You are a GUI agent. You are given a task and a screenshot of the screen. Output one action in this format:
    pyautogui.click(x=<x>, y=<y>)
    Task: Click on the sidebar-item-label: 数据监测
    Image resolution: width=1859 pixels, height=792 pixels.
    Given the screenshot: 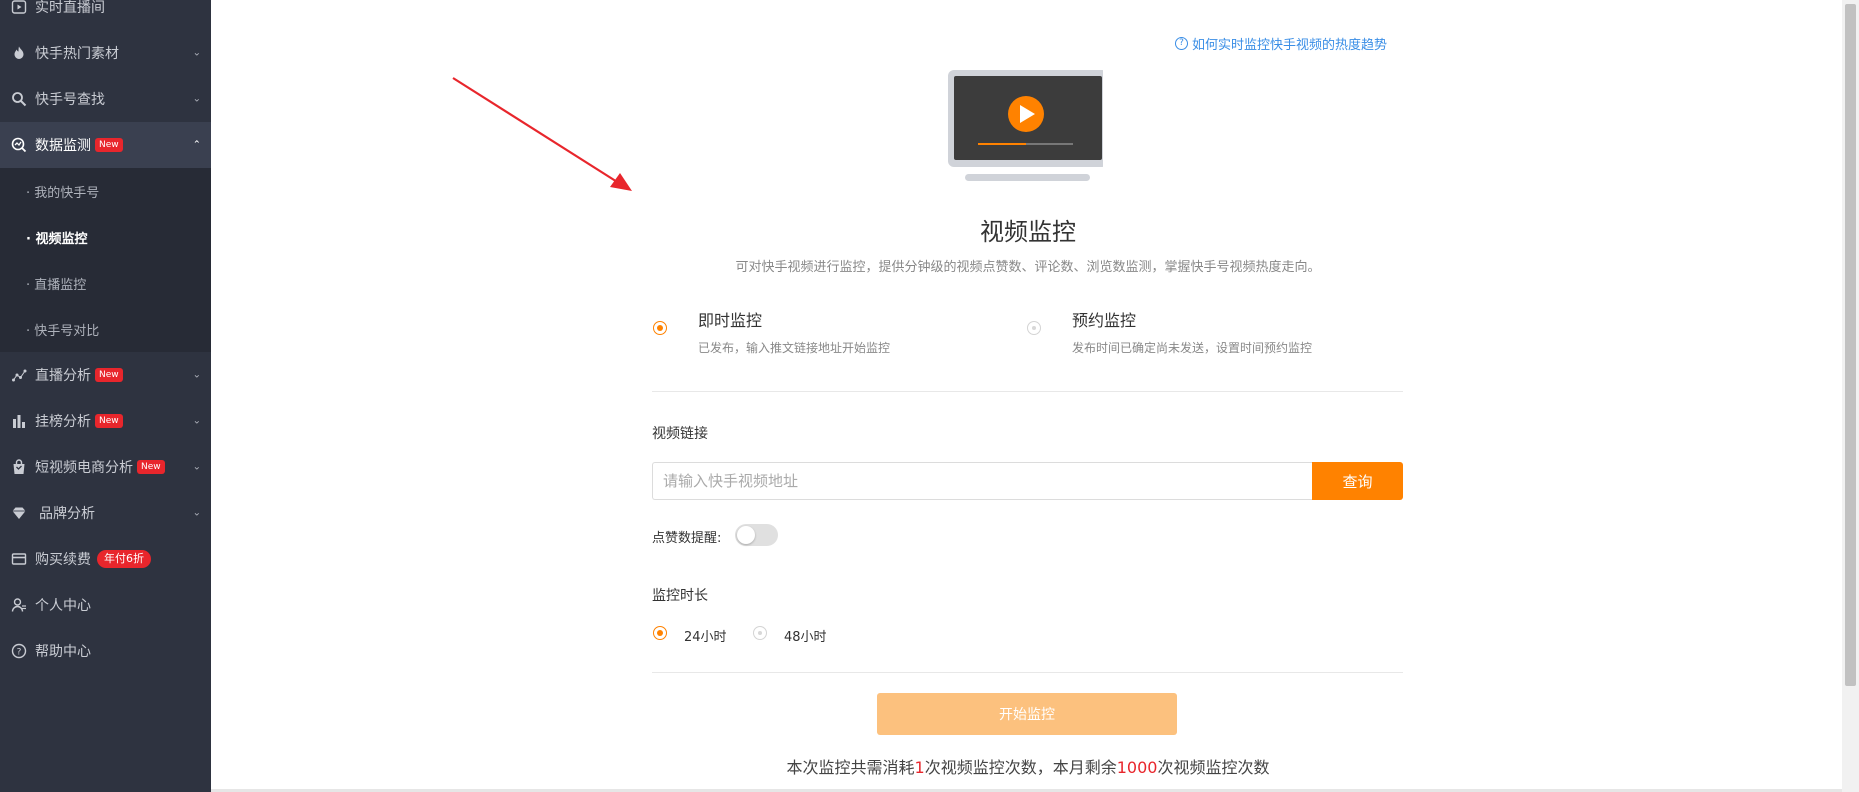 What is the action you would take?
    pyautogui.click(x=63, y=146)
    